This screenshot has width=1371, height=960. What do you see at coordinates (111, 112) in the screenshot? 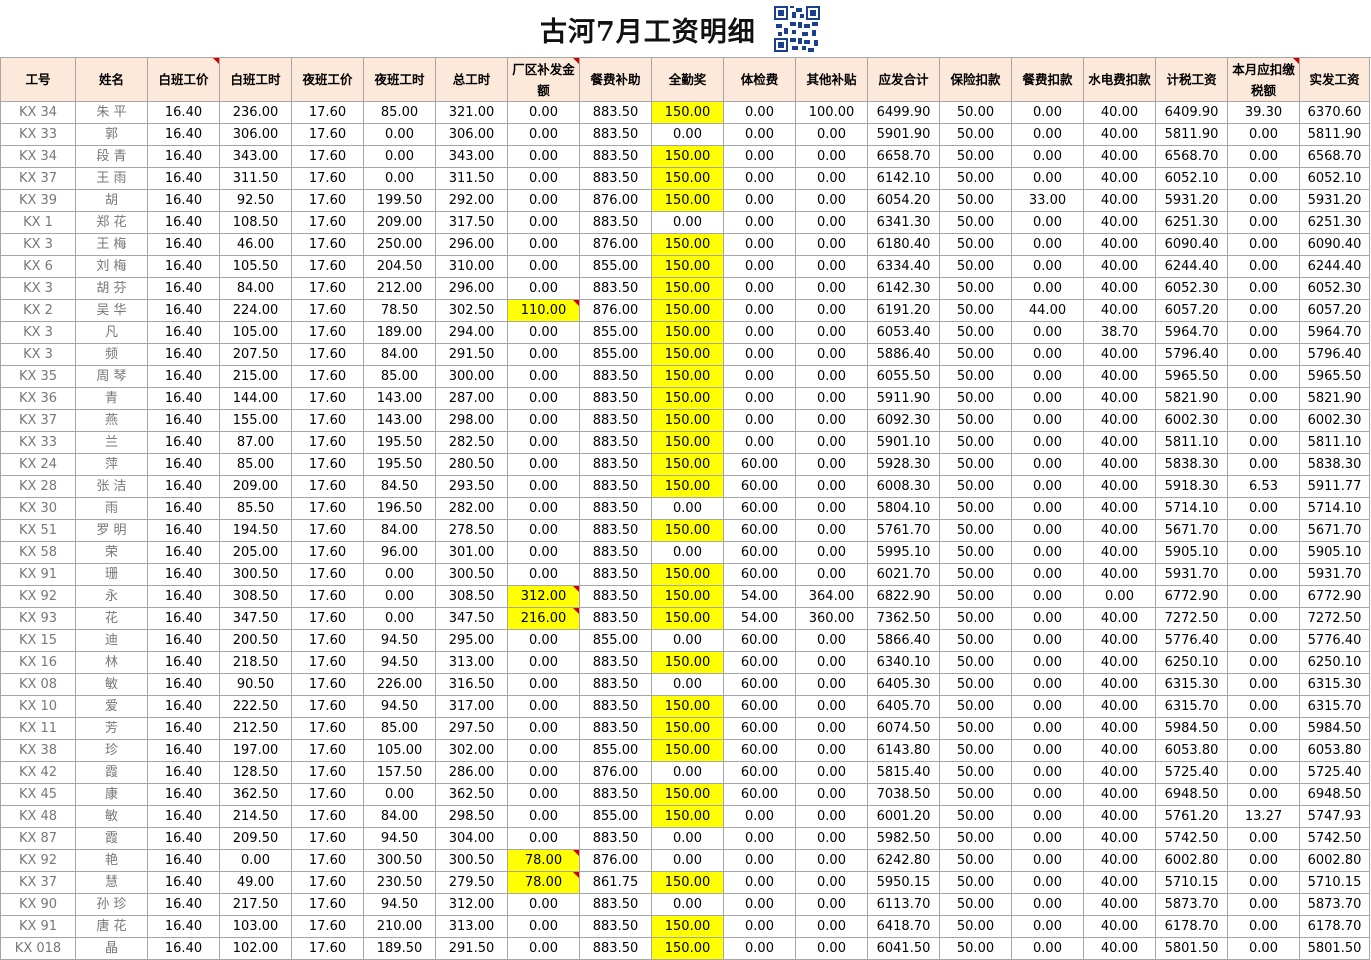
I see `table-cell: 朱 平` at bounding box center [111, 112].